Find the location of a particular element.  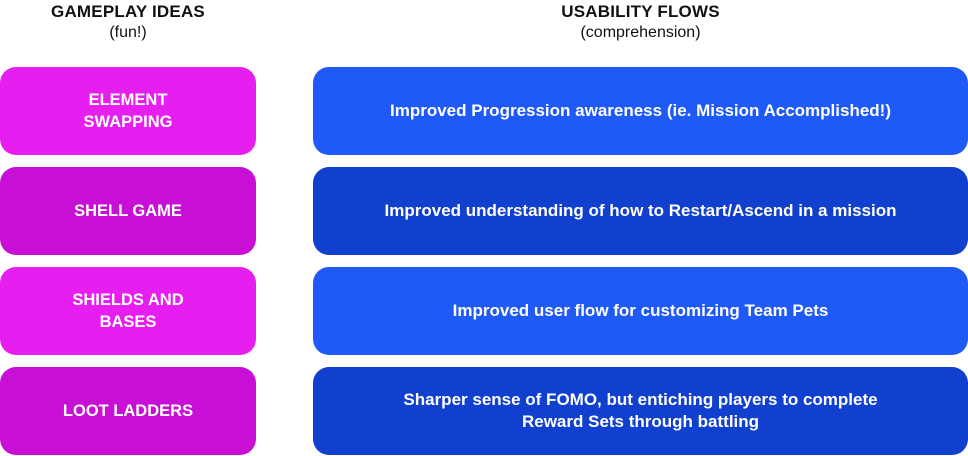

gameplay-idea-label: ELEMENT SWAPPING is located at coordinates (128, 111).